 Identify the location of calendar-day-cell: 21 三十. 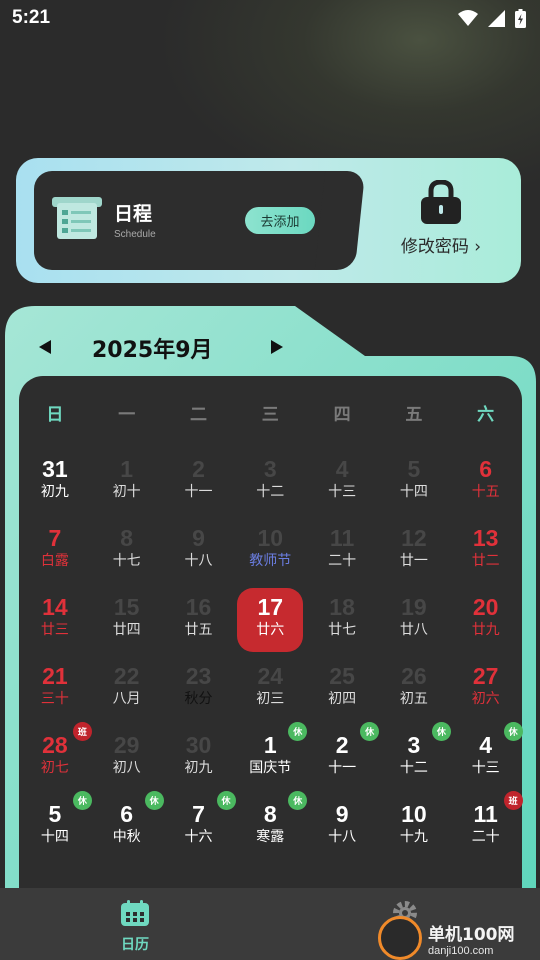
(55, 689).